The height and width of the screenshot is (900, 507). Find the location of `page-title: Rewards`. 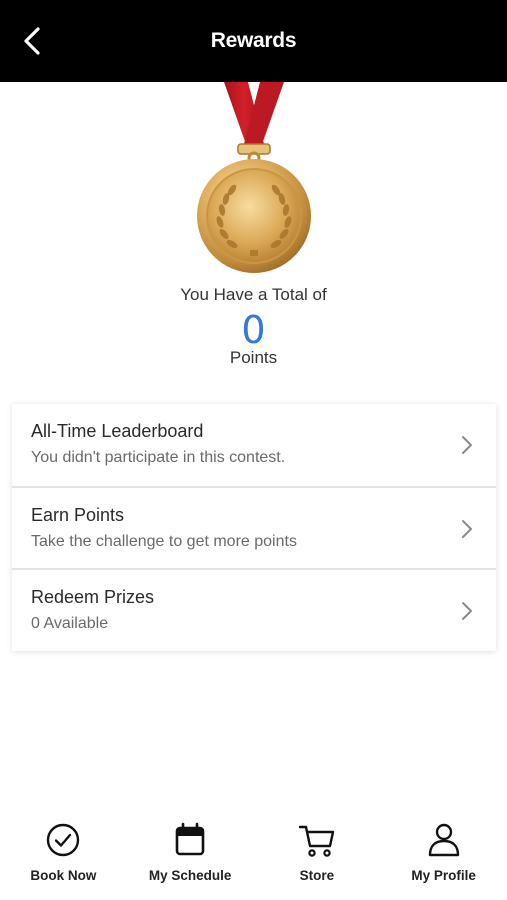

page-title: Rewards is located at coordinates (253, 40).